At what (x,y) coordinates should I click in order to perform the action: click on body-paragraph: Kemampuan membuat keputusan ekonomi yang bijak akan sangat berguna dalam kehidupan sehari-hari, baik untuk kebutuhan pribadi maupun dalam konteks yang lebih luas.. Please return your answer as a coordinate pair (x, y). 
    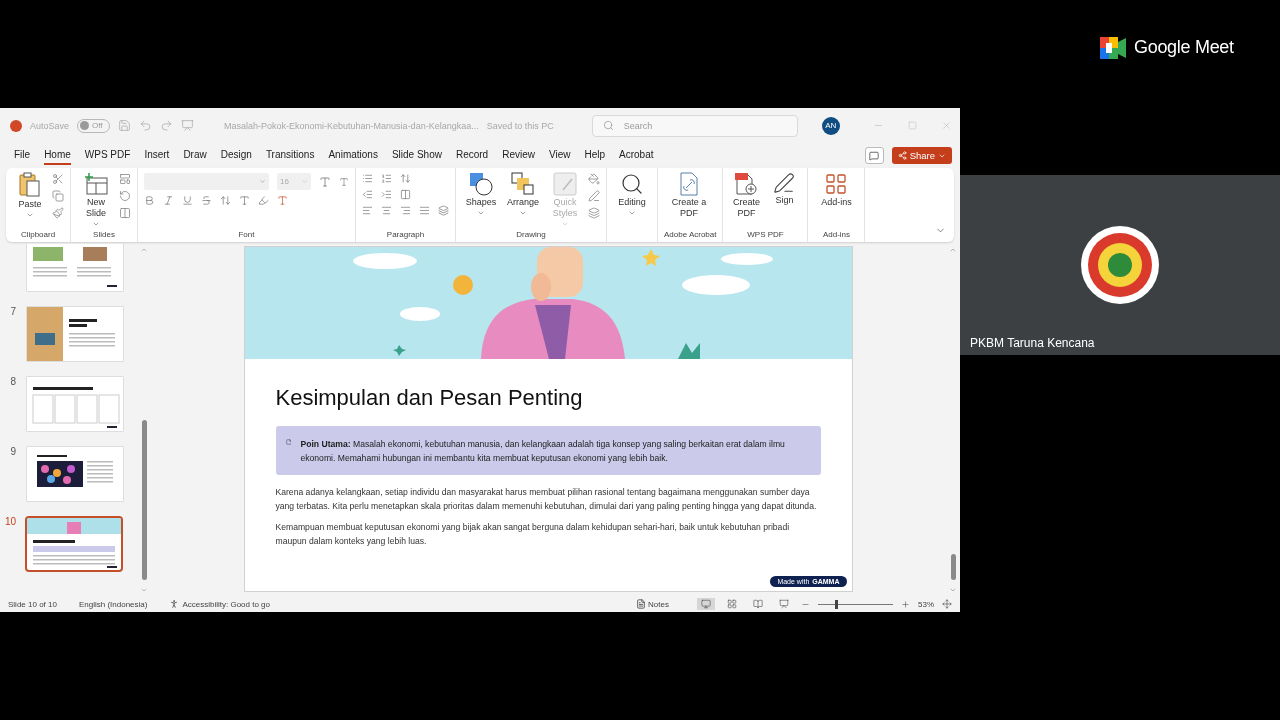
    Looking at the image, I should click on (533, 534).